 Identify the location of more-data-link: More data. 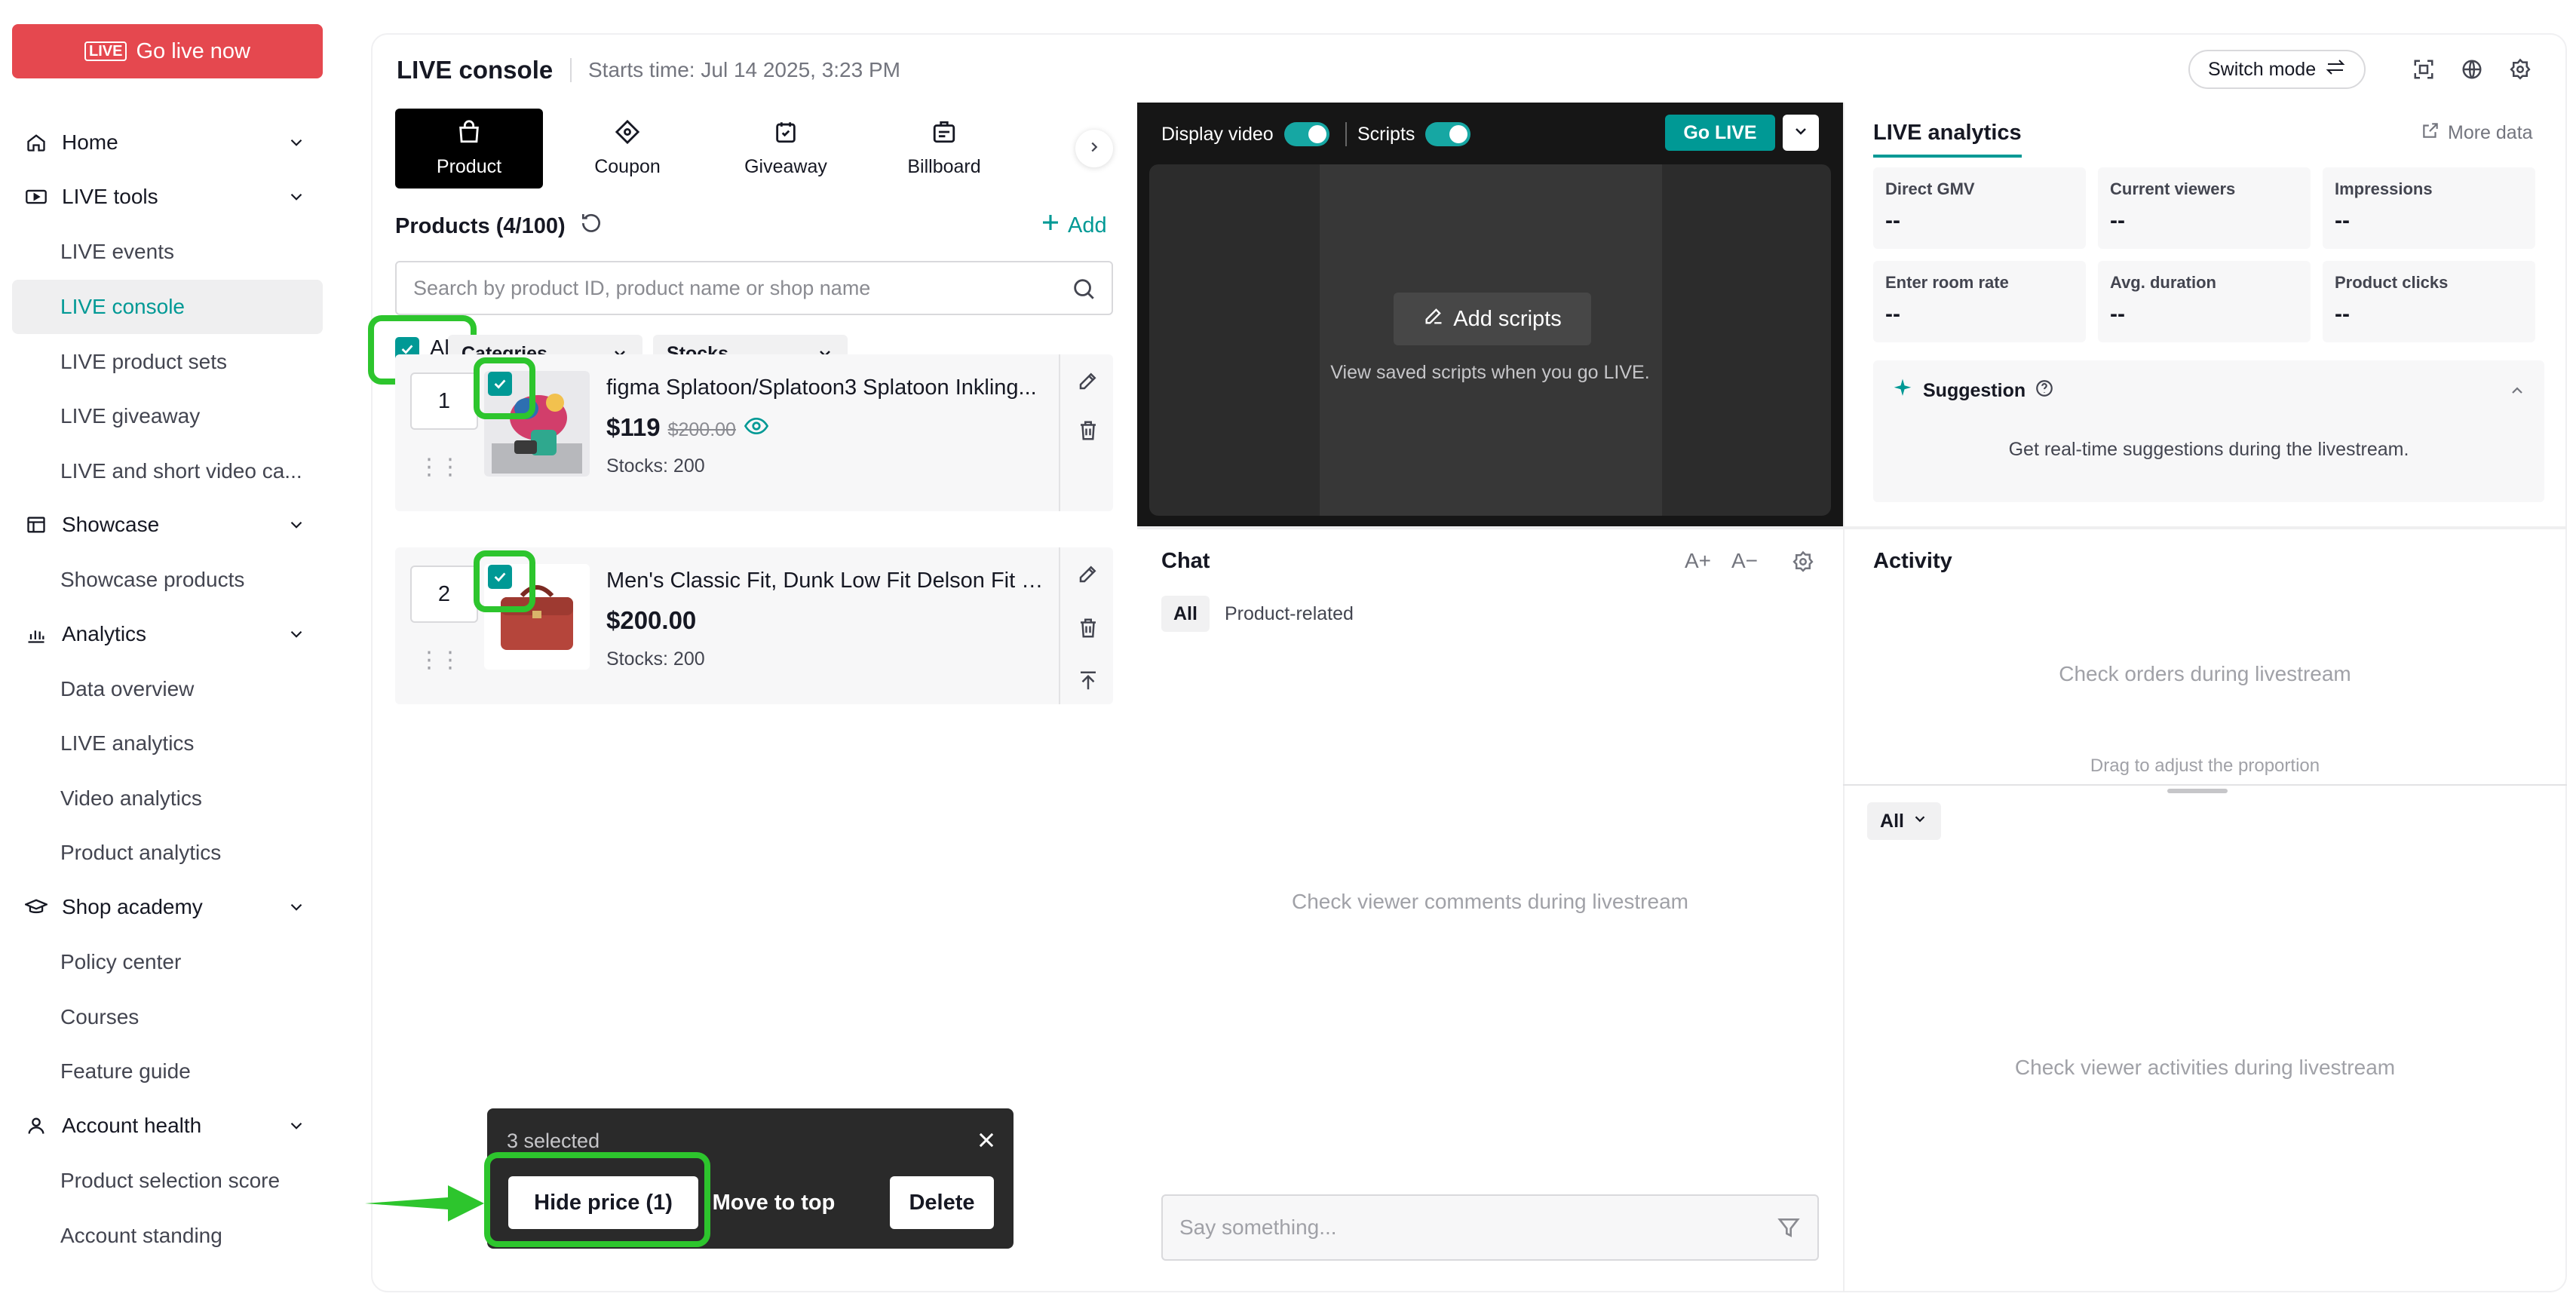
(2477, 133).